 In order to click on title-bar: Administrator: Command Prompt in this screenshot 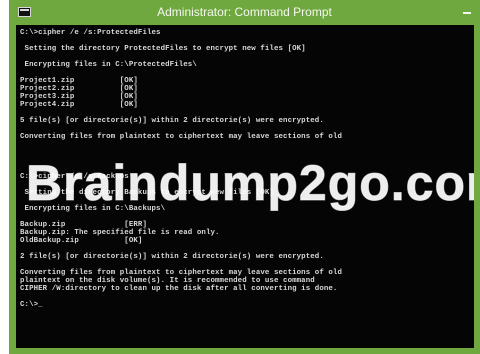, I will do `click(244, 12)`.